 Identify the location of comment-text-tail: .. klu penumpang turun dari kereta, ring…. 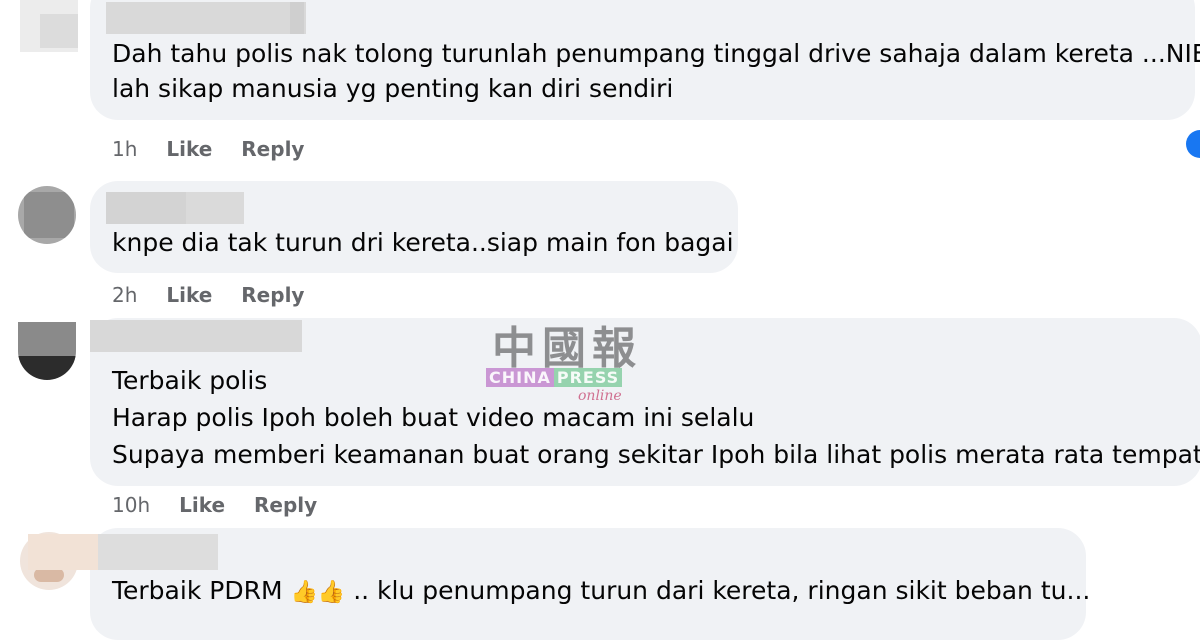
(722, 590).